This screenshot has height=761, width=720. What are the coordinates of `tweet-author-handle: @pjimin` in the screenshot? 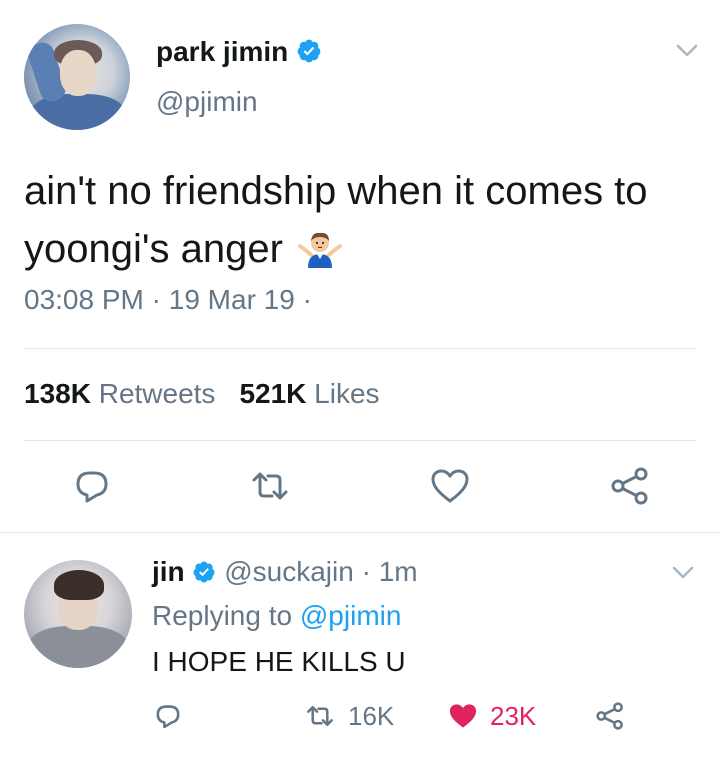 It's located at (207, 102).